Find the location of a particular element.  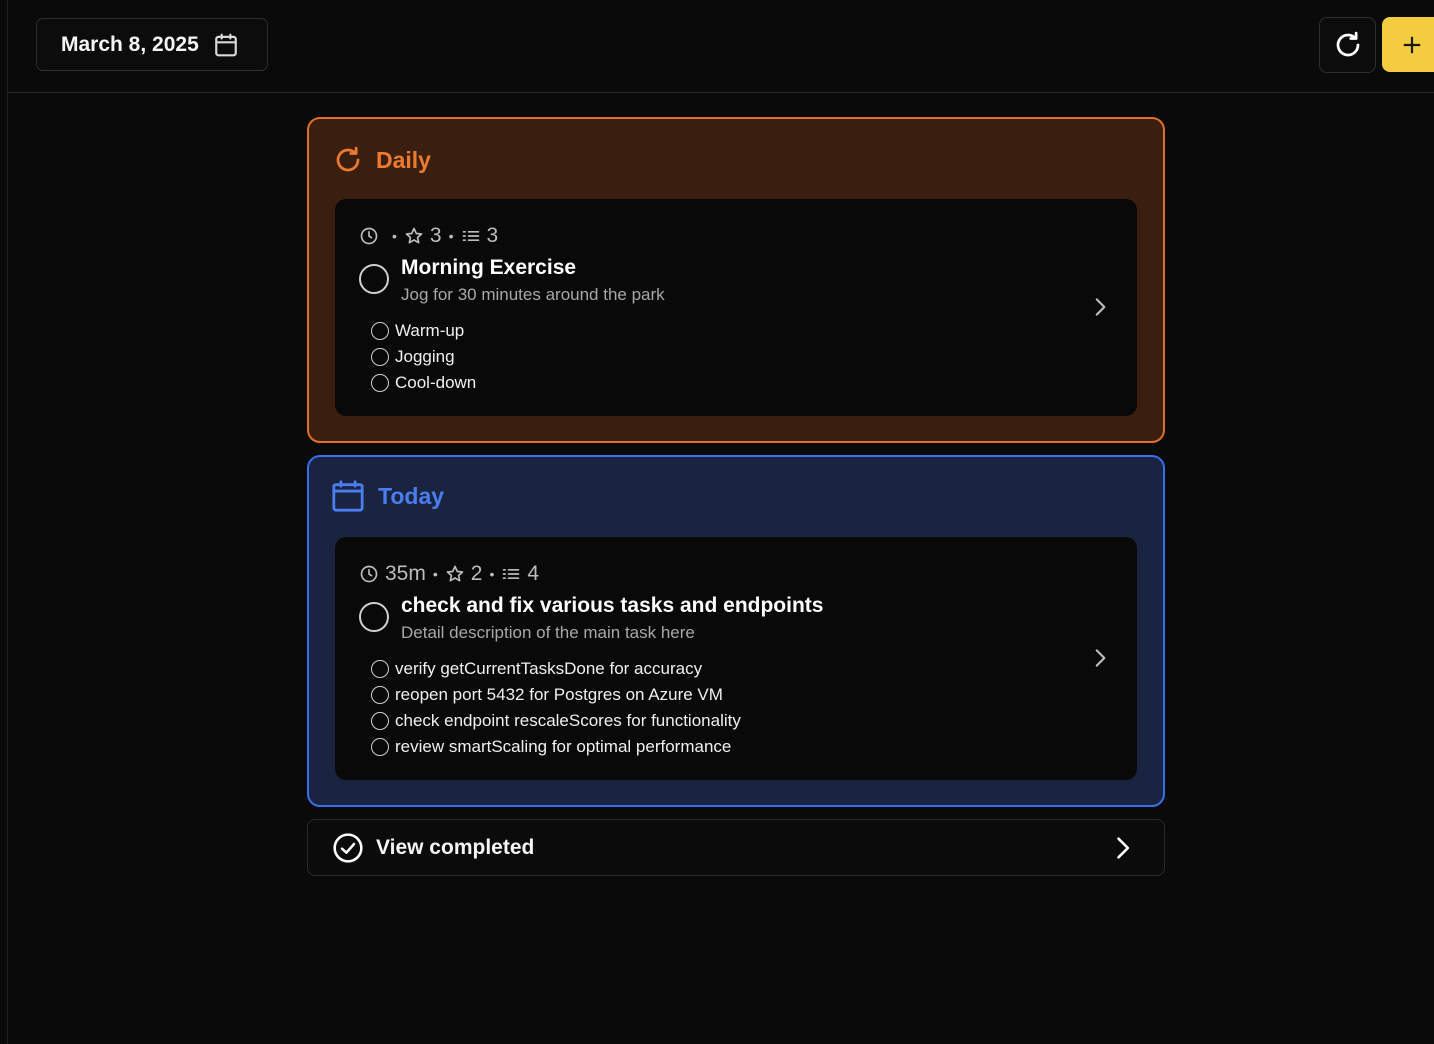

task-description: Detail description of the main task here is located at coordinates (548, 632).